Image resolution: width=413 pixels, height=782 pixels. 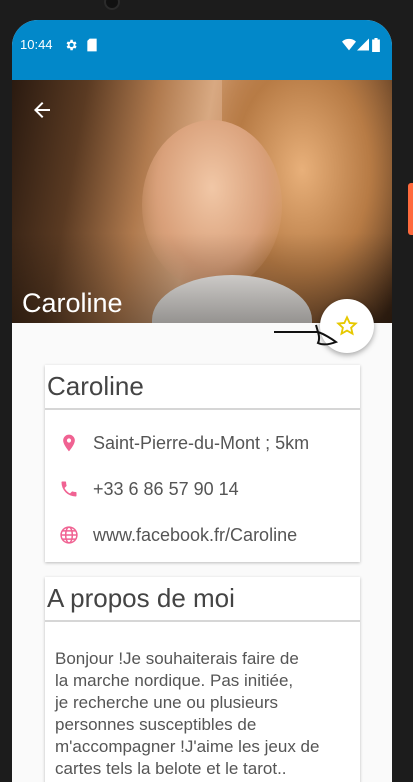 I want to click on front-camera, so click(x=112, y=5).